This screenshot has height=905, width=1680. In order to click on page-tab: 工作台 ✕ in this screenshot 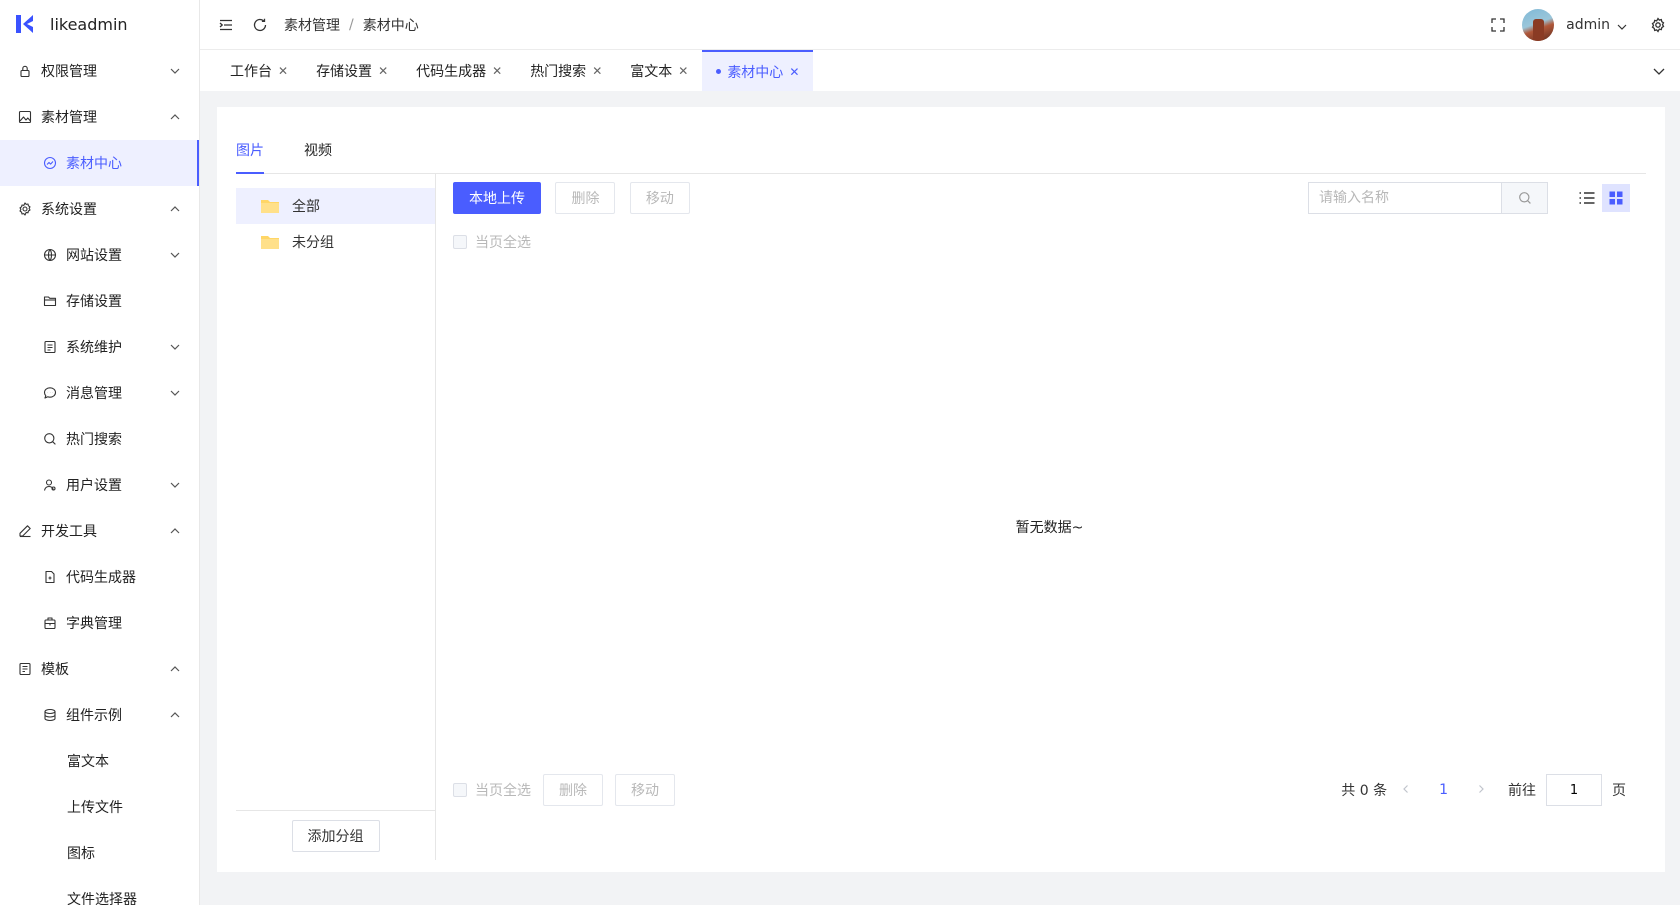, I will do `click(259, 70)`.